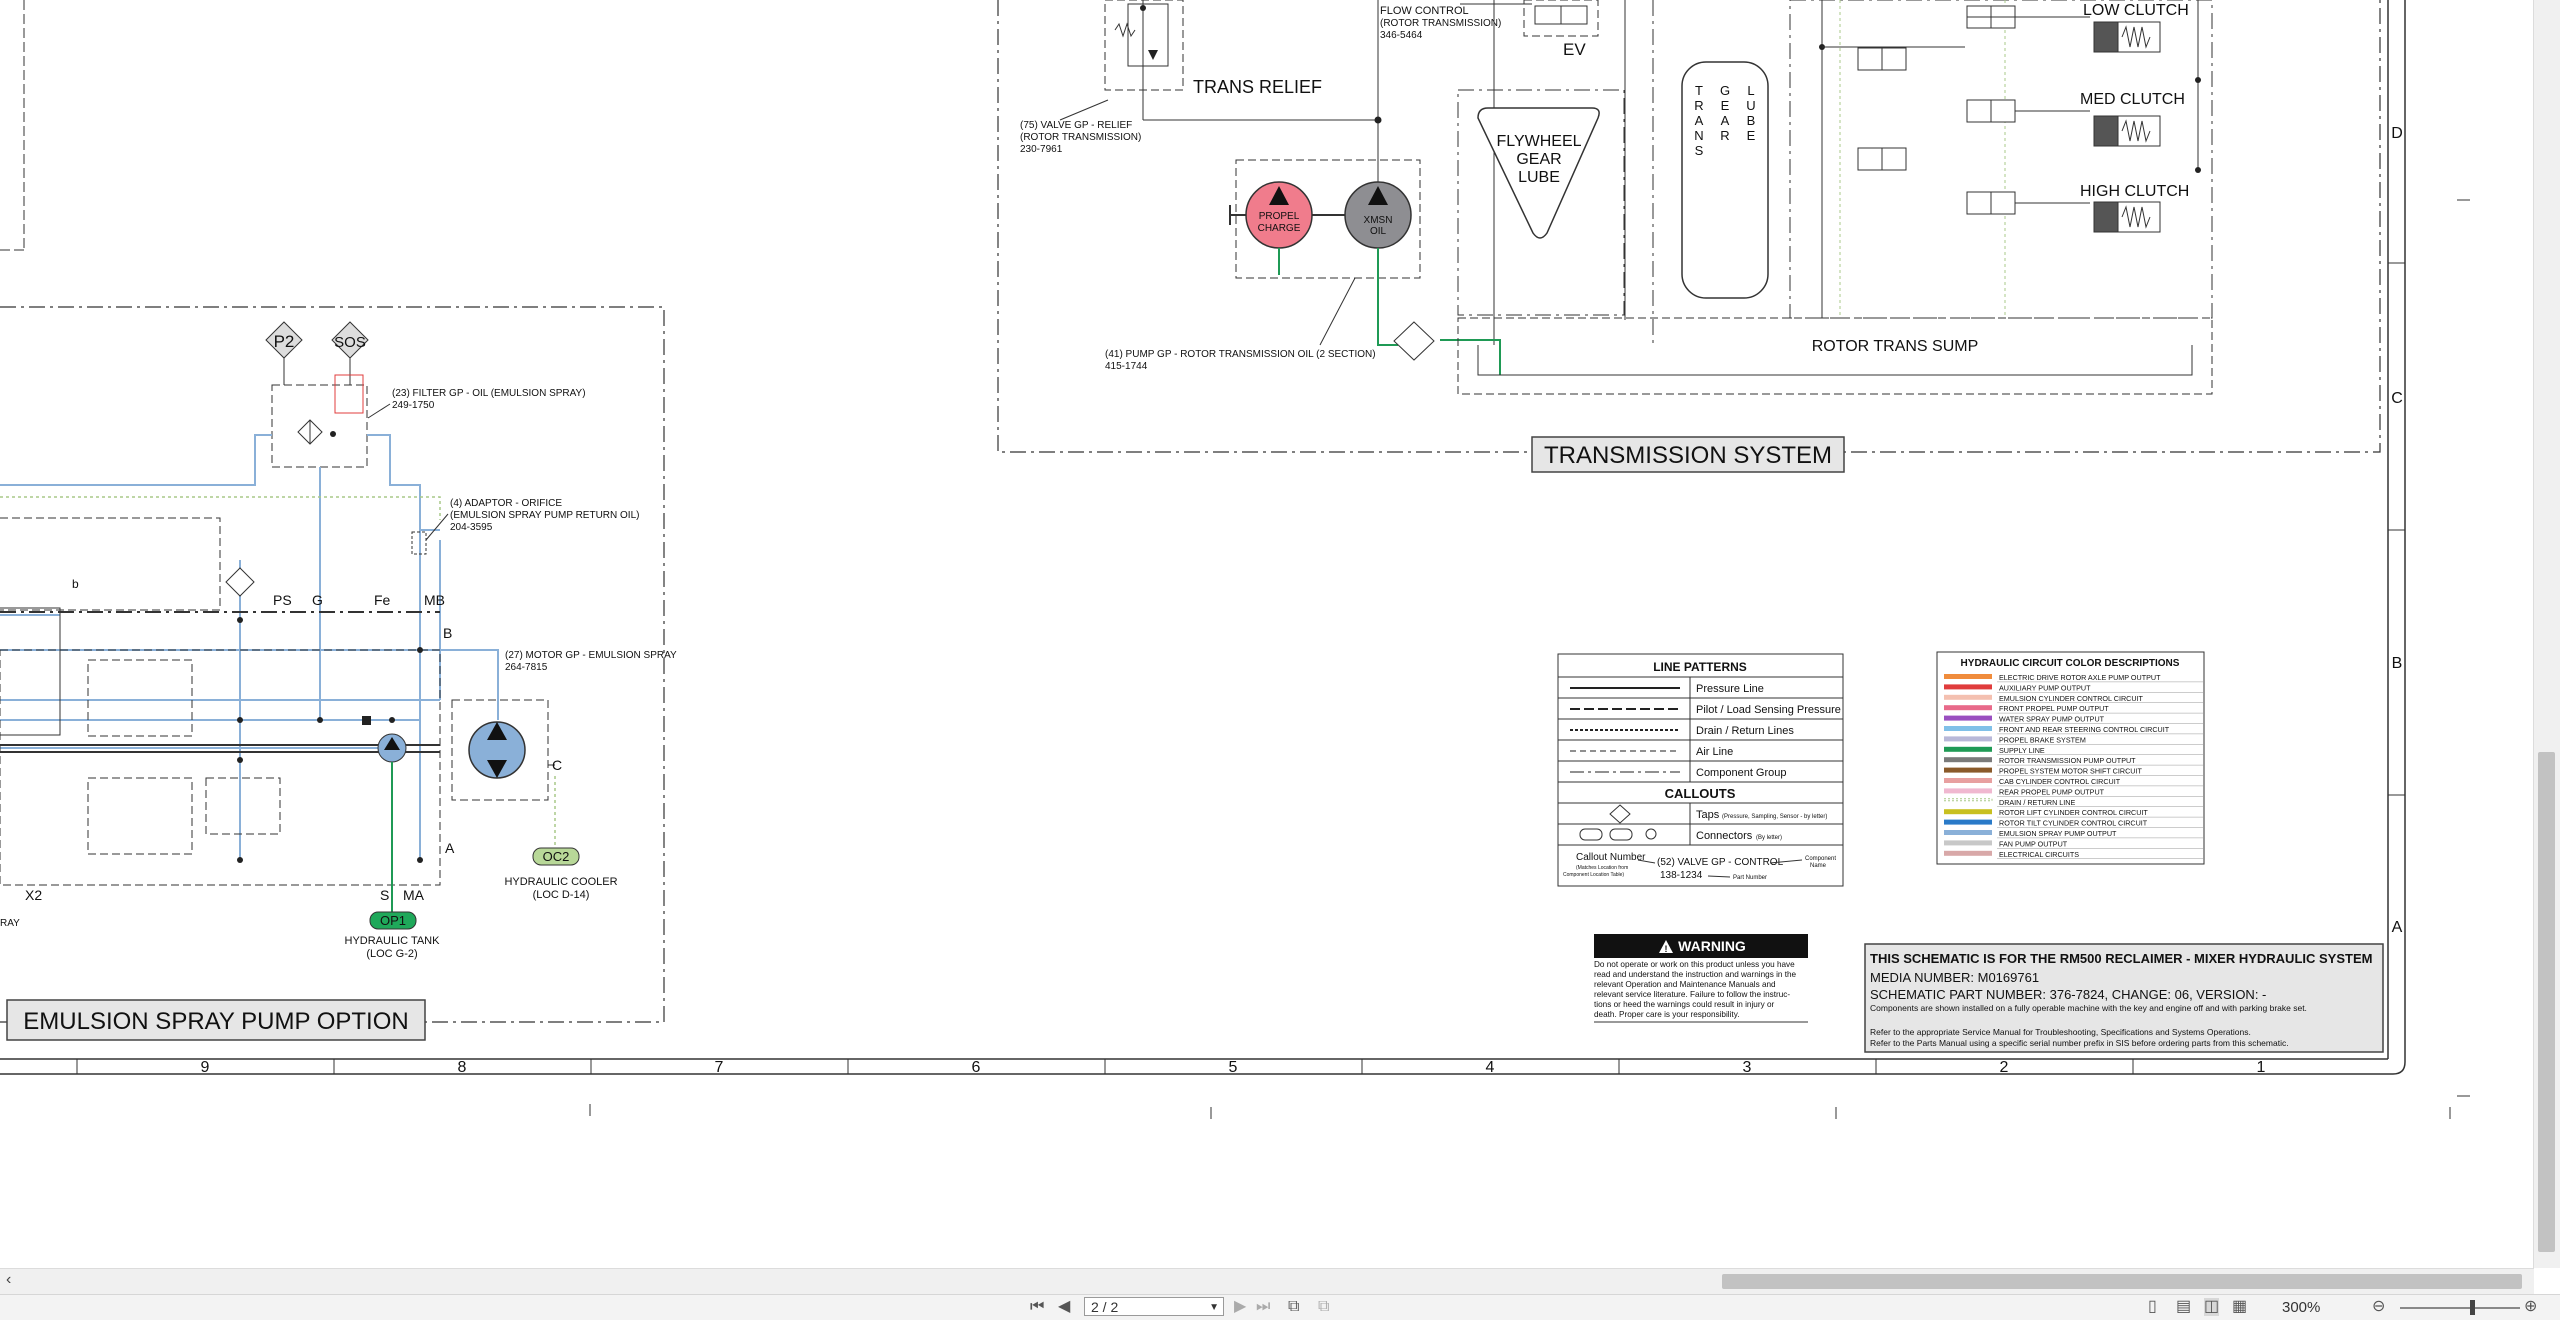 This screenshot has width=2560, height=1320. What do you see at coordinates (2077, 27) in the screenshot?
I see `clutch-valve-low: LOW CLUTCH` at bounding box center [2077, 27].